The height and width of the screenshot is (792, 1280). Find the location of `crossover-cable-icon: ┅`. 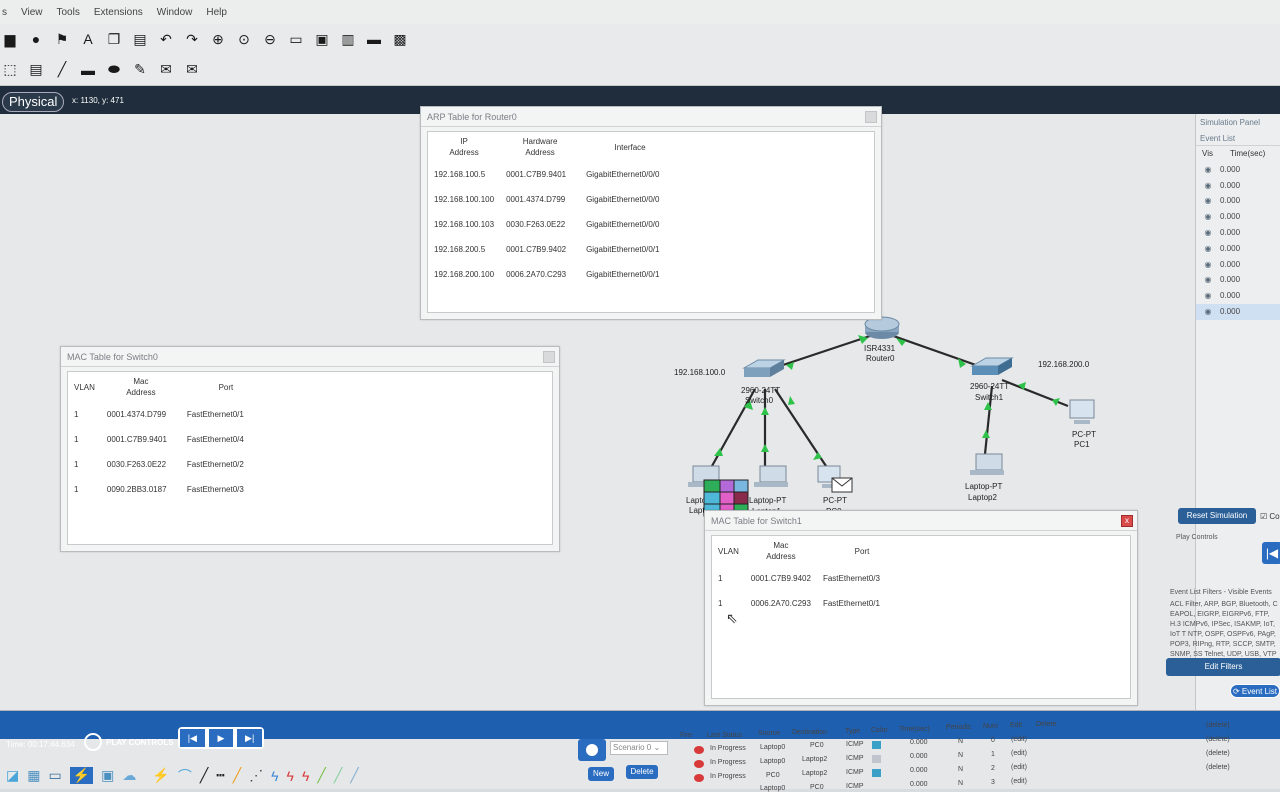

crossover-cable-icon: ┅ is located at coordinates (220, 775).